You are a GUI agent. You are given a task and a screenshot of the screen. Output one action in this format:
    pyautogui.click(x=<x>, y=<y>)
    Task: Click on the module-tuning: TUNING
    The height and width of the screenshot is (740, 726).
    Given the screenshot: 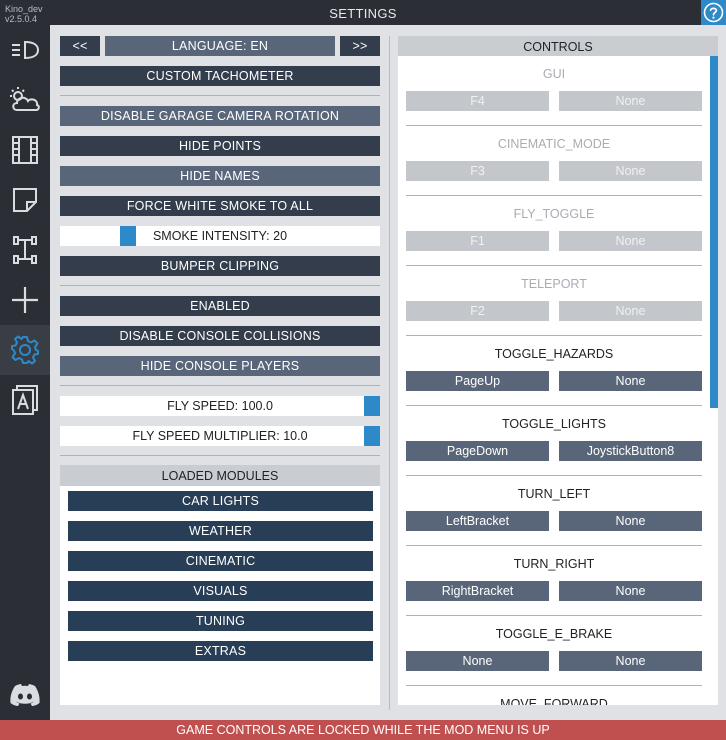 What is the action you would take?
    pyautogui.click(x=220, y=621)
    